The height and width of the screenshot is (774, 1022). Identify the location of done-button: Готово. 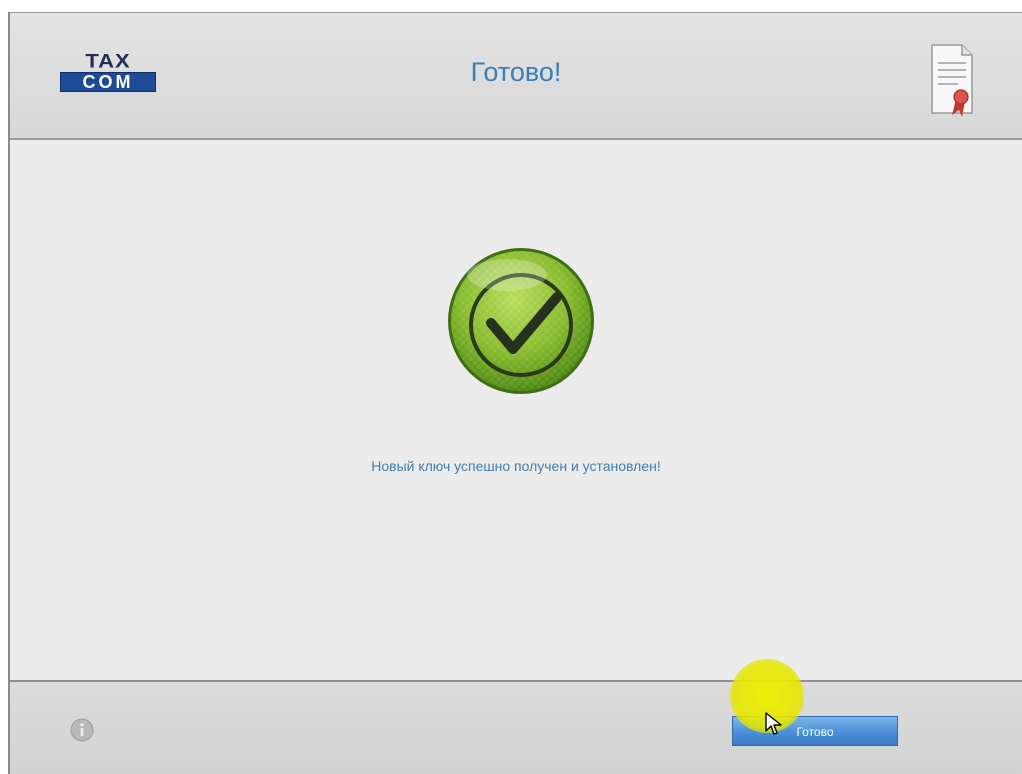
(815, 731).